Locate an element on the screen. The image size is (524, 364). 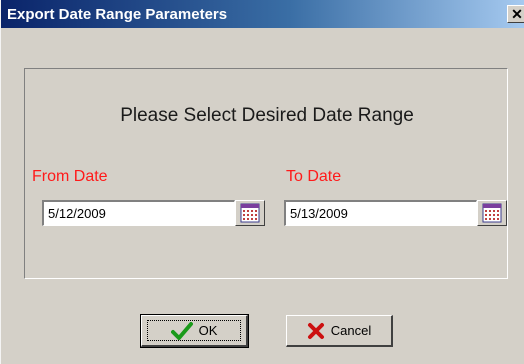
to-date-label: To Date is located at coordinates (314, 176).